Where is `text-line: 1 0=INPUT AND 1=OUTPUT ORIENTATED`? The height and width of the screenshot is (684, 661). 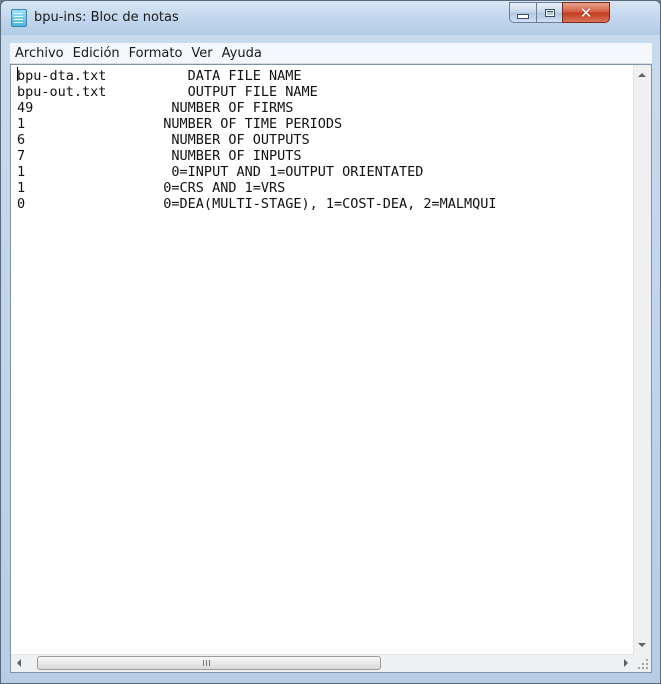
text-line: 1 0=INPUT AND 1=OUTPUT ORIENTATED is located at coordinates (220, 172).